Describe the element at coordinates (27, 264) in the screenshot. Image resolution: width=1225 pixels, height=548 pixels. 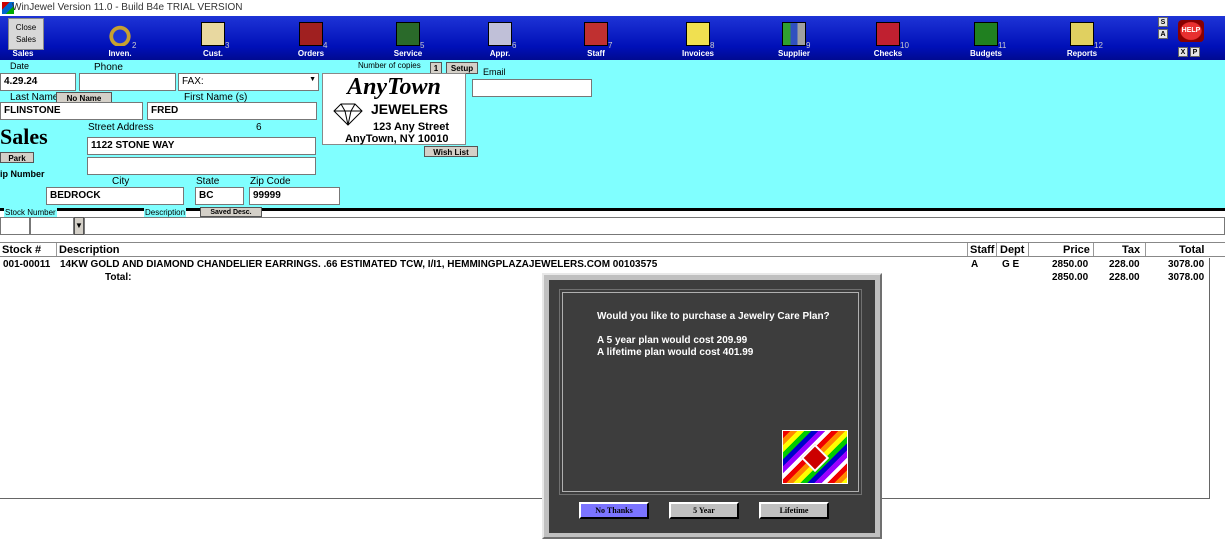
I see `row-stock: 001-00011` at that location.